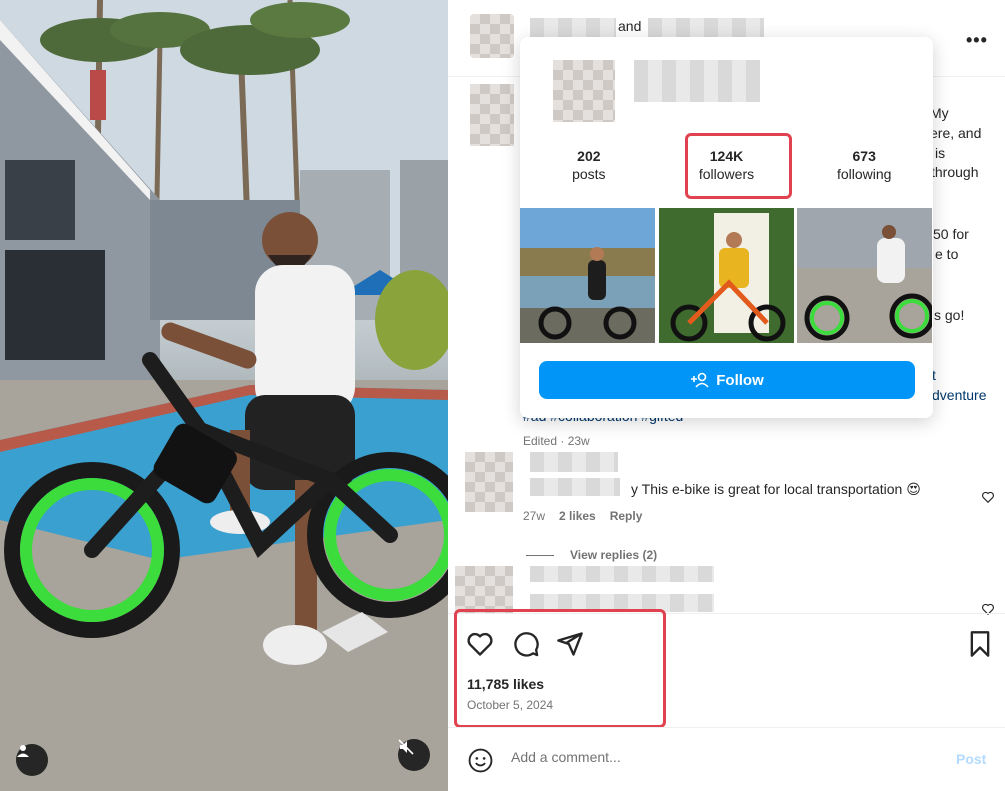 Image resolution: width=1005 pixels, height=791 pixels. I want to click on caption-link-2: dventure, so click(959, 395).